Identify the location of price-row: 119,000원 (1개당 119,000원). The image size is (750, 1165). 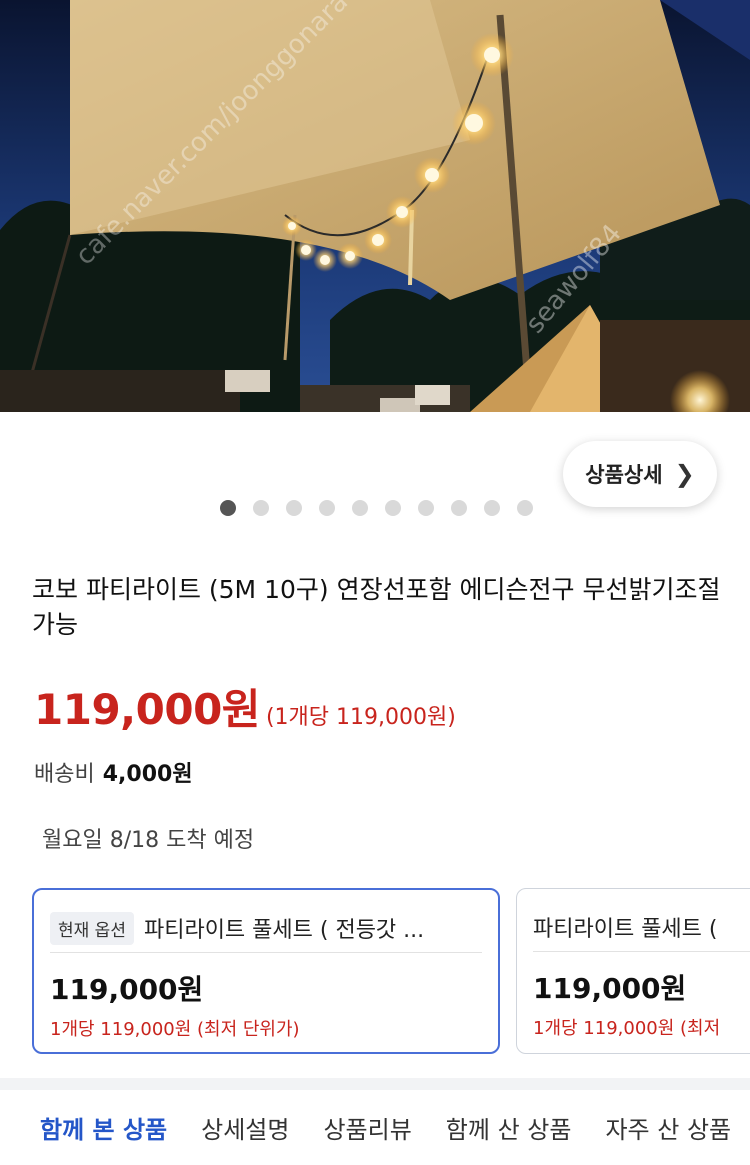
(245, 706).